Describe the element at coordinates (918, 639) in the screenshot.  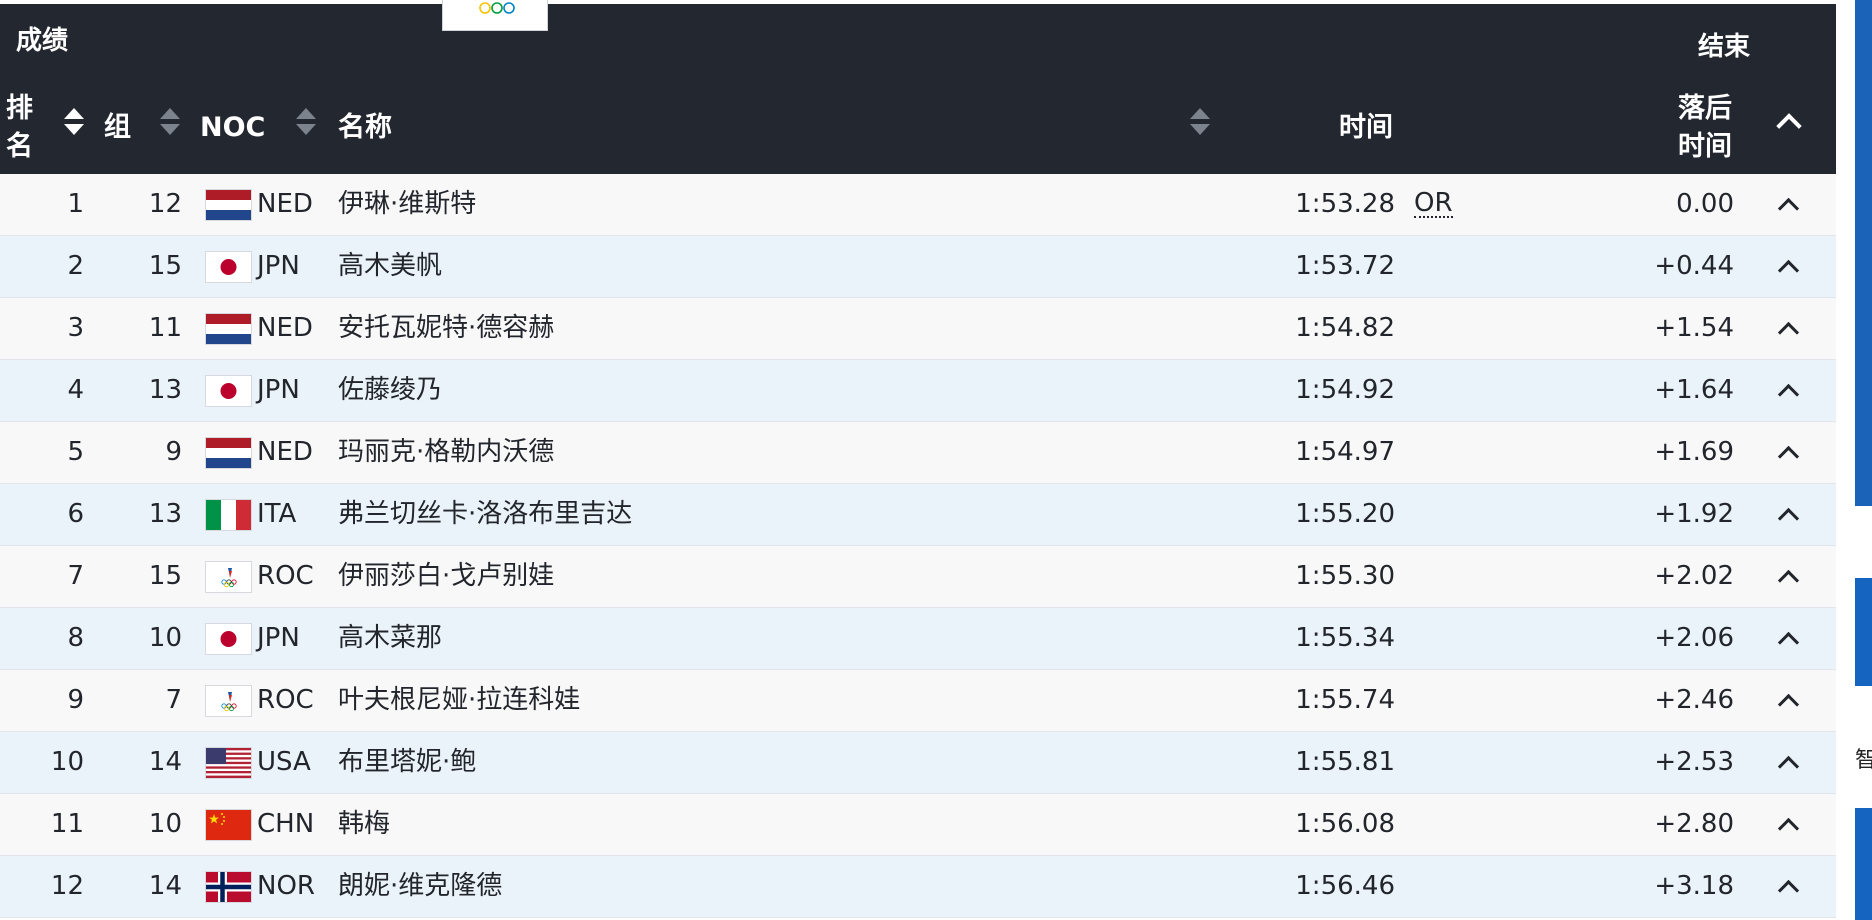
I see `result-row: 8 10 JPN 高木菜那 1:55.34 +2.06` at that location.